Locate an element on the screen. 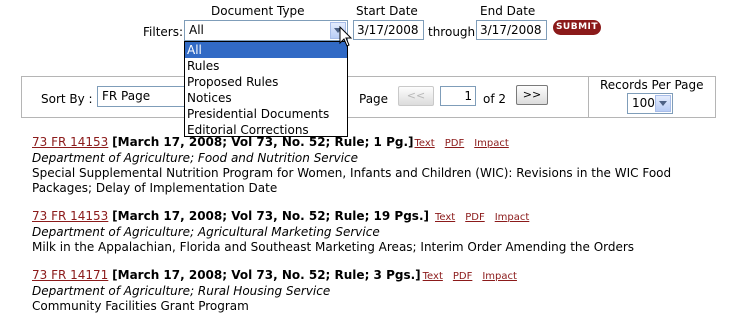 The width and height of the screenshot is (729, 317). chevron-down-icon is located at coordinates (663, 103).